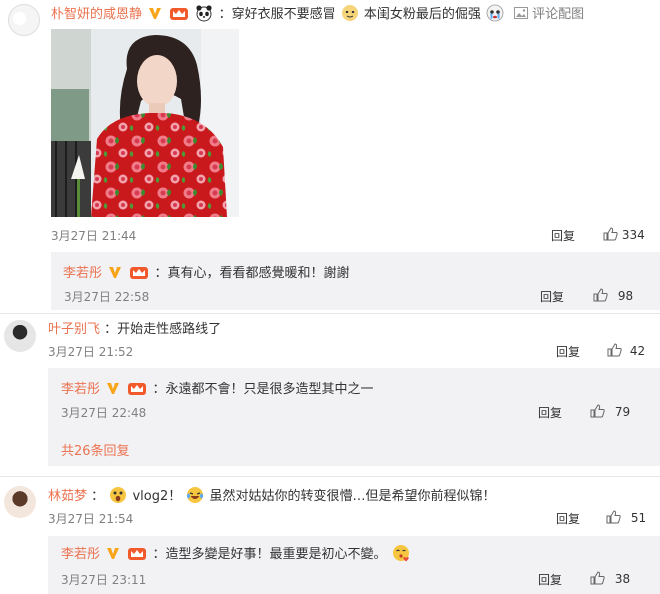 The width and height of the screenshot is (660, 594). What do you see at coordinates (352, 496) in the screenshot?
I see `comment-text: 虽然对姑姑你的转变很懵…但是希望你前程似锦！` at bounding box center [352, 496].